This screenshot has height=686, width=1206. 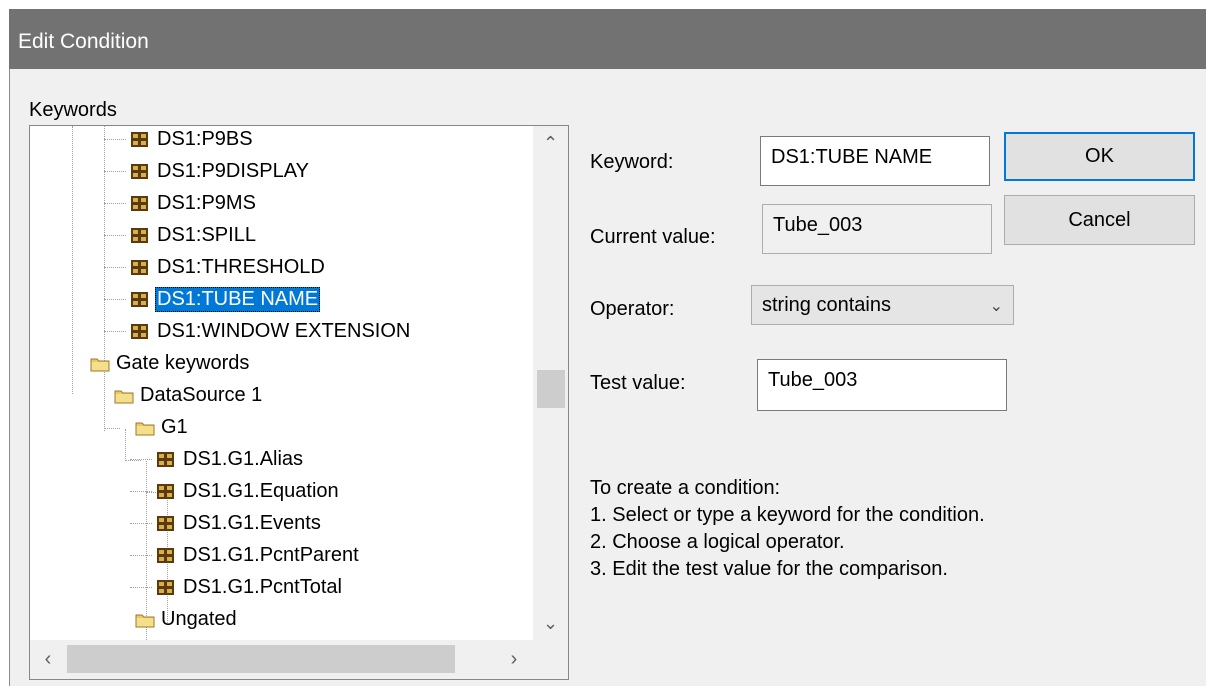 What do you see at coordinates (233, 170) in the screenshot?
I see `tree-item-label: DS1:P9DISPLAY` at bounding box center [233, 170].